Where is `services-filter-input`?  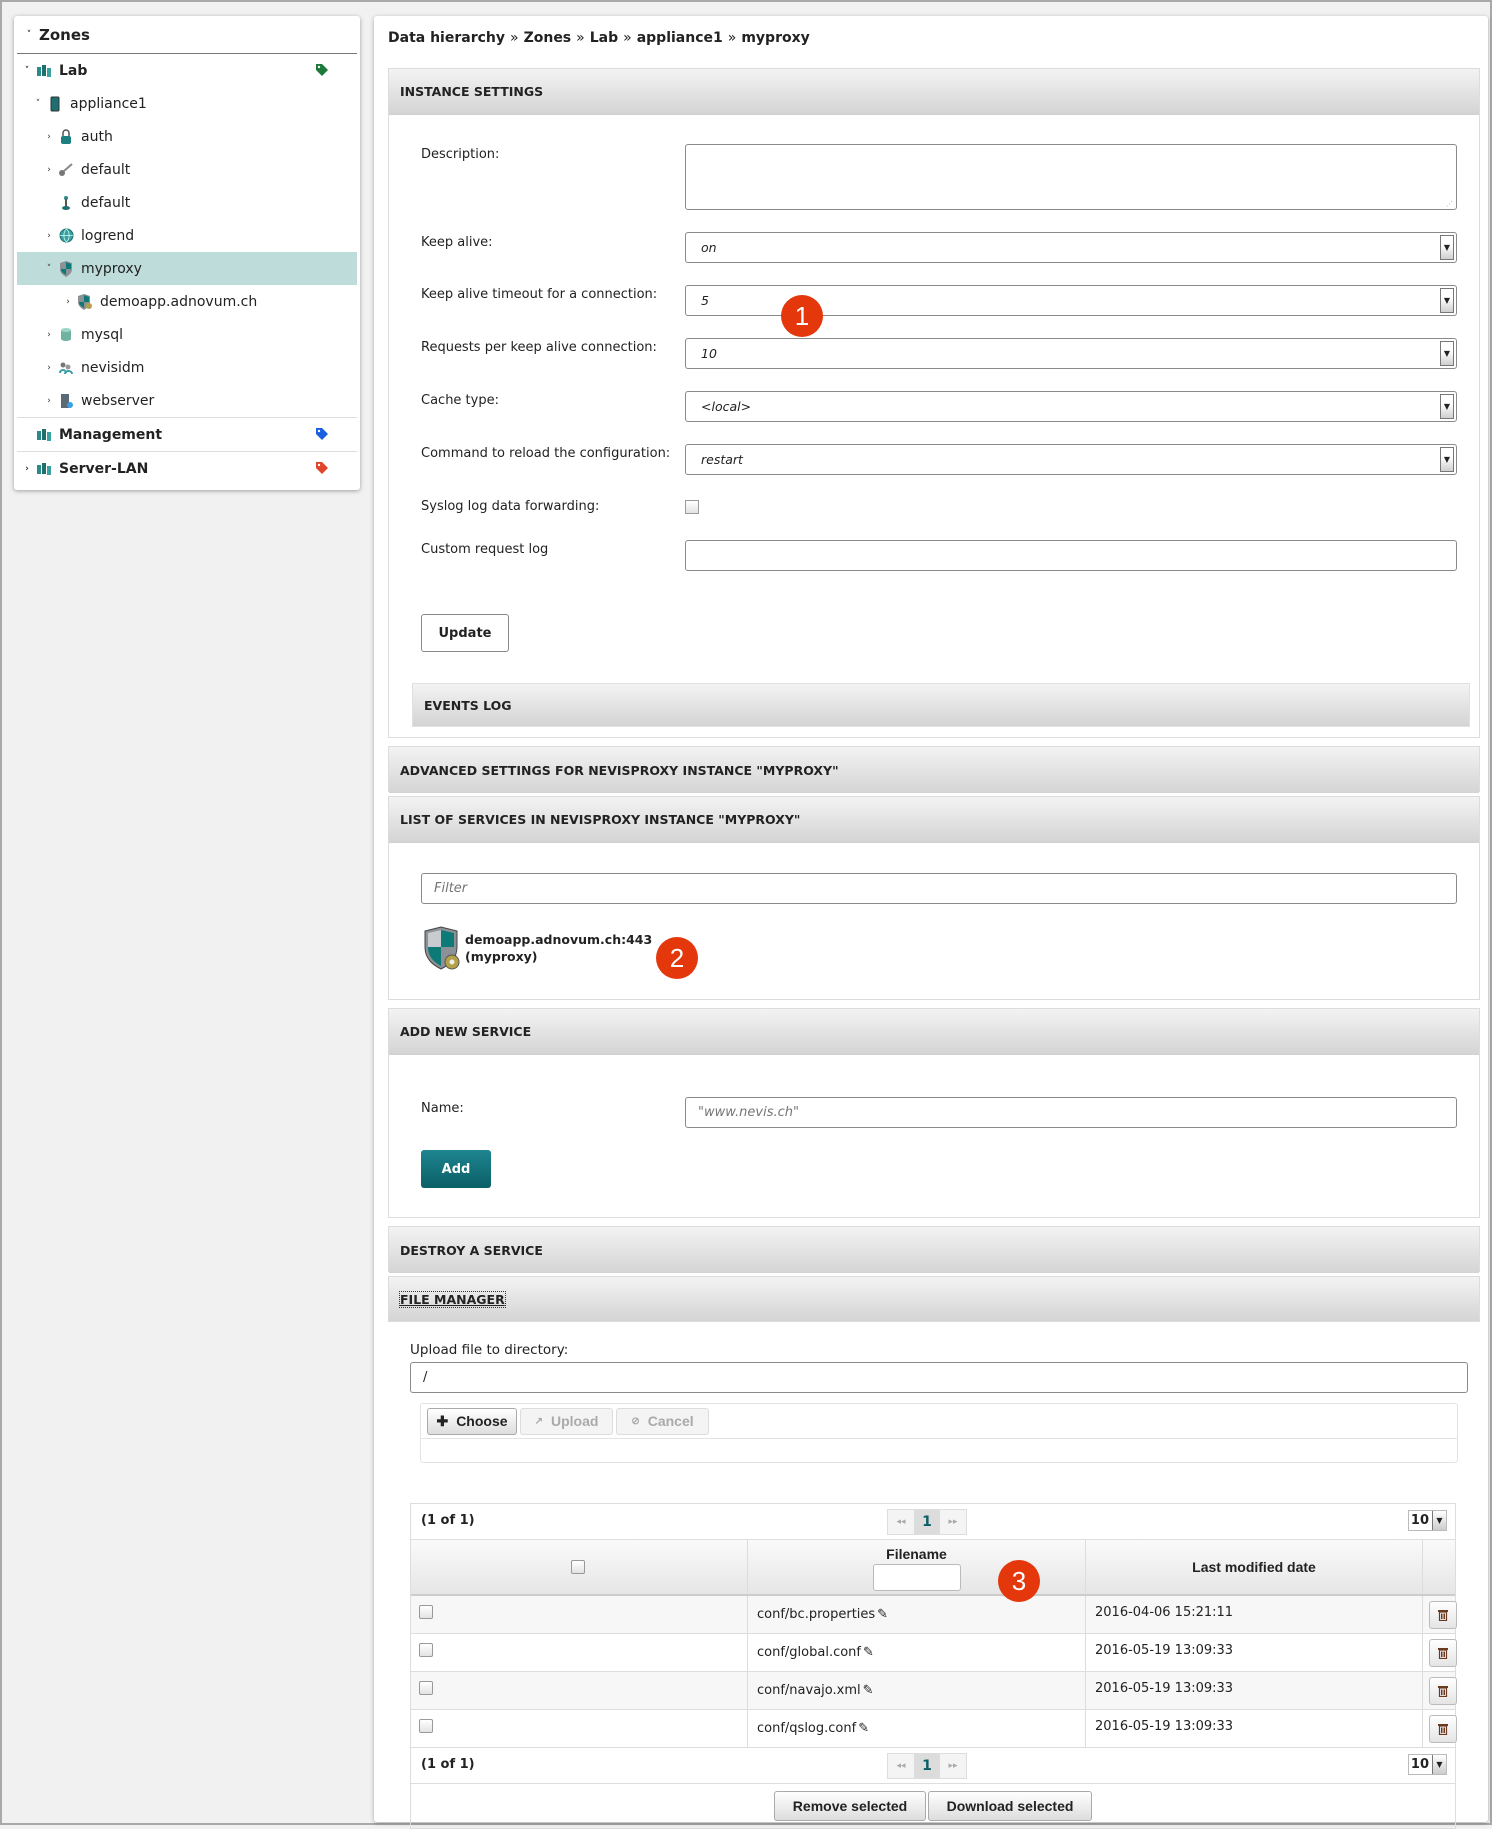
services-filter-input is located at coordinates (939, 888).